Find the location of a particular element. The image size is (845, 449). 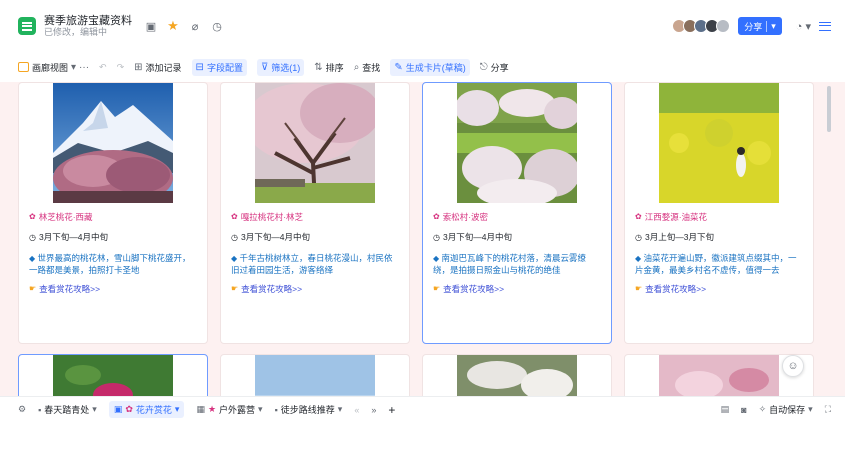

sheet-tab: ▪ 徒步路线推荐 ▾ is located at coordinates (309, 409).